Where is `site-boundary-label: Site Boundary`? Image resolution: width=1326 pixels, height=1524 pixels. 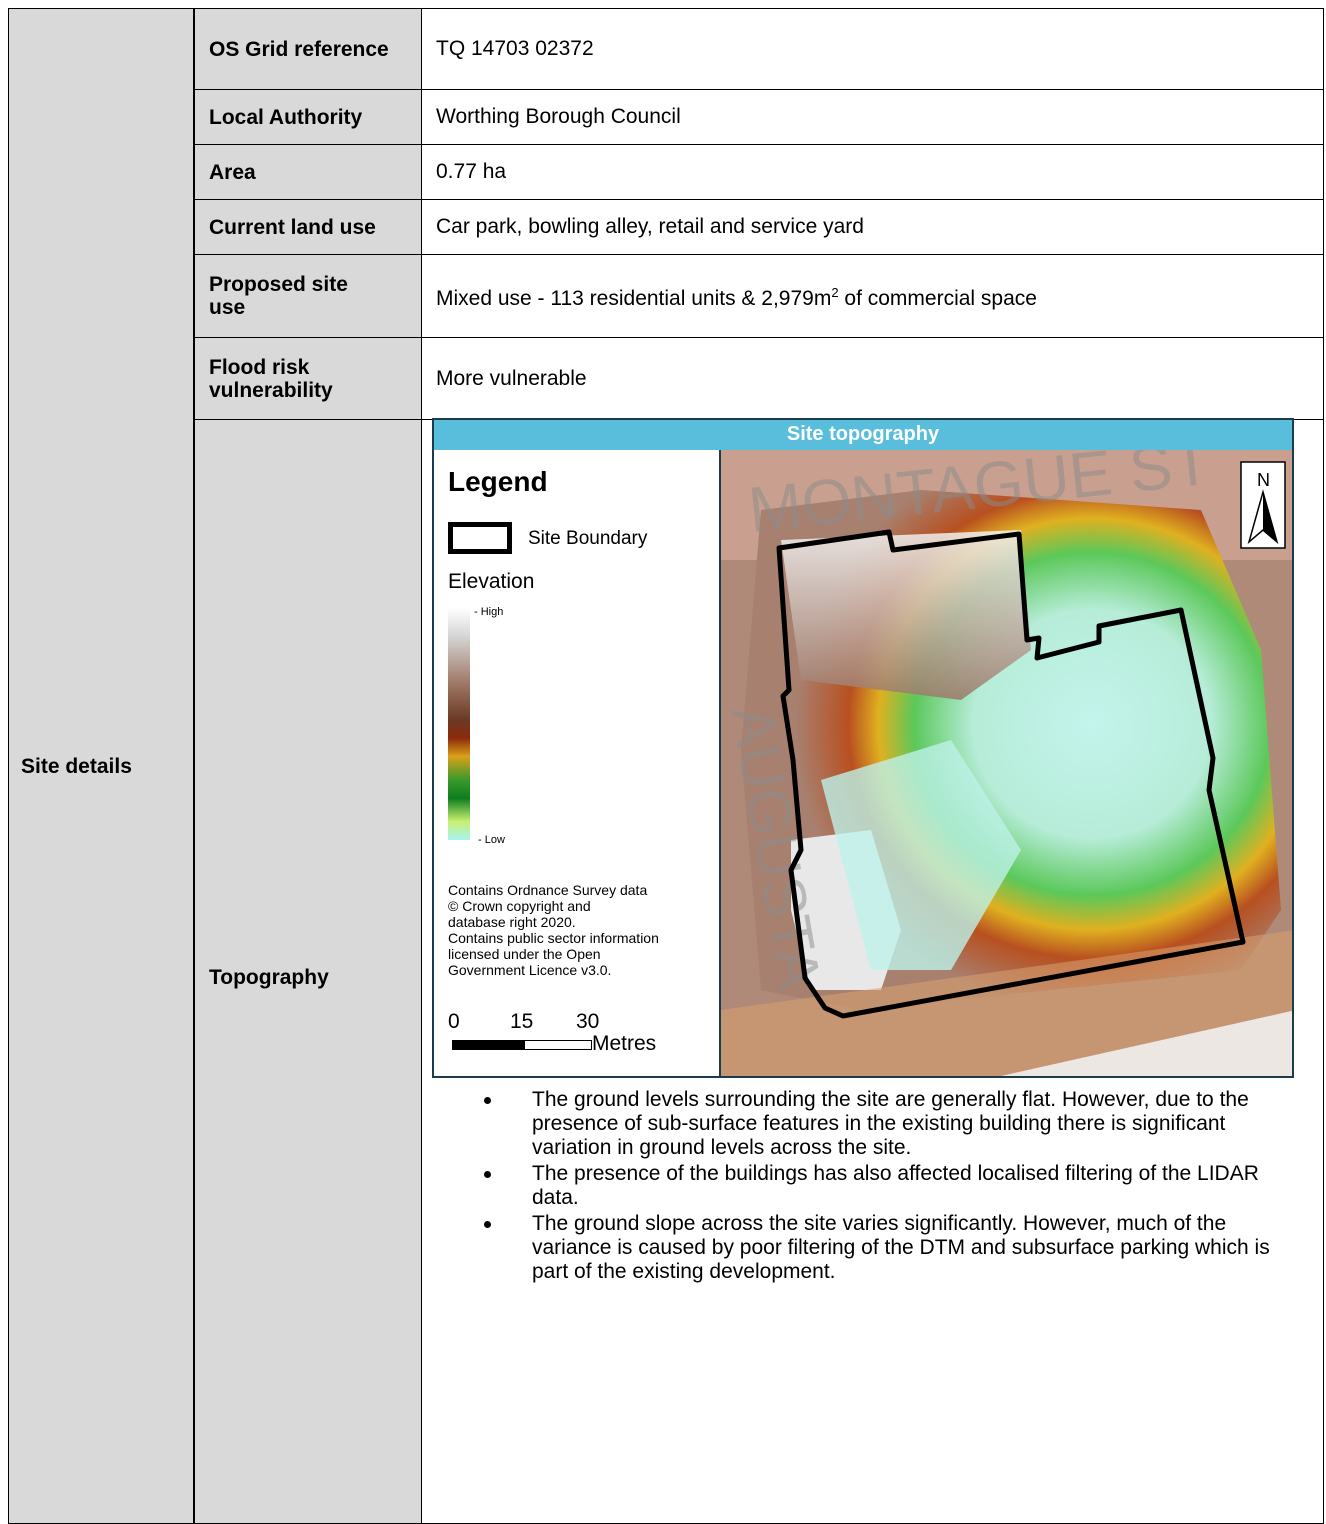
site-boundary-label: Site Boundary is located at coordinates (588, 538).